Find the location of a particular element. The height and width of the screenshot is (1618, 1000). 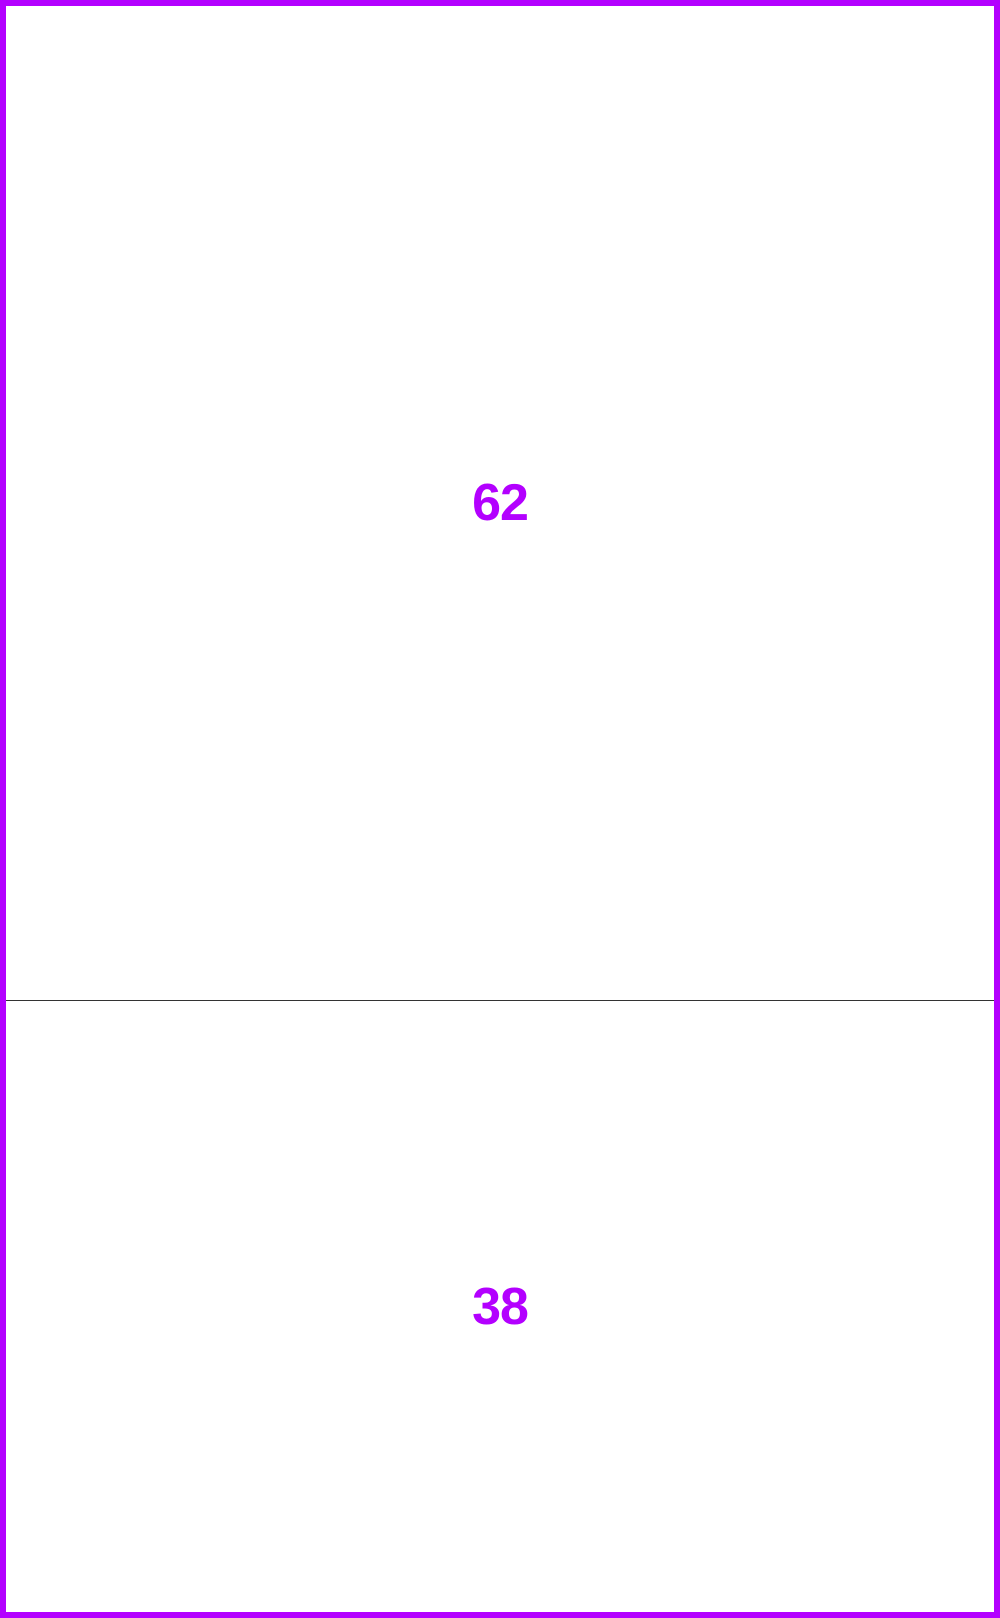

top-section-value: 62 is located at coordinates (500, 503).